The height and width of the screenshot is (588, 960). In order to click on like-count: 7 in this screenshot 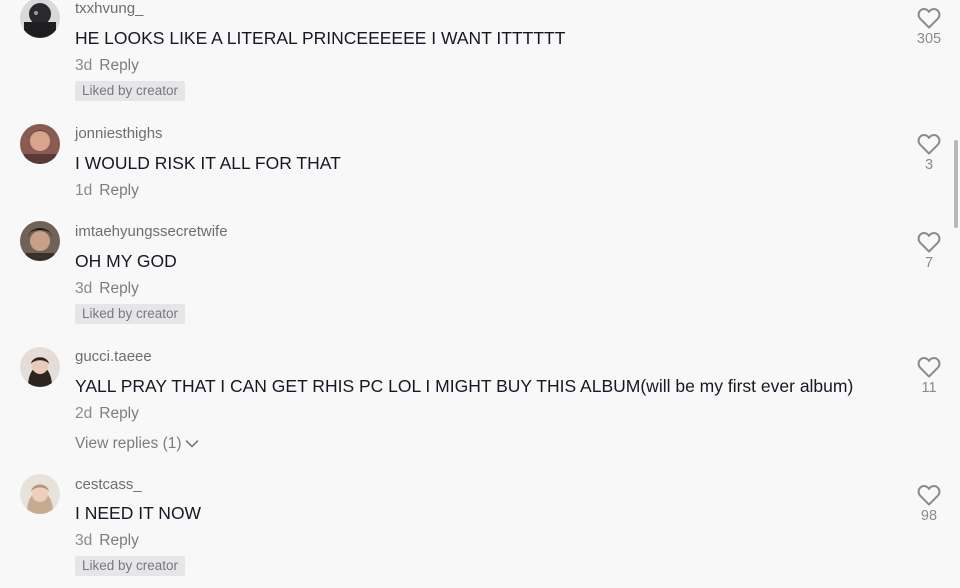, I will do `click(929, 263)`.